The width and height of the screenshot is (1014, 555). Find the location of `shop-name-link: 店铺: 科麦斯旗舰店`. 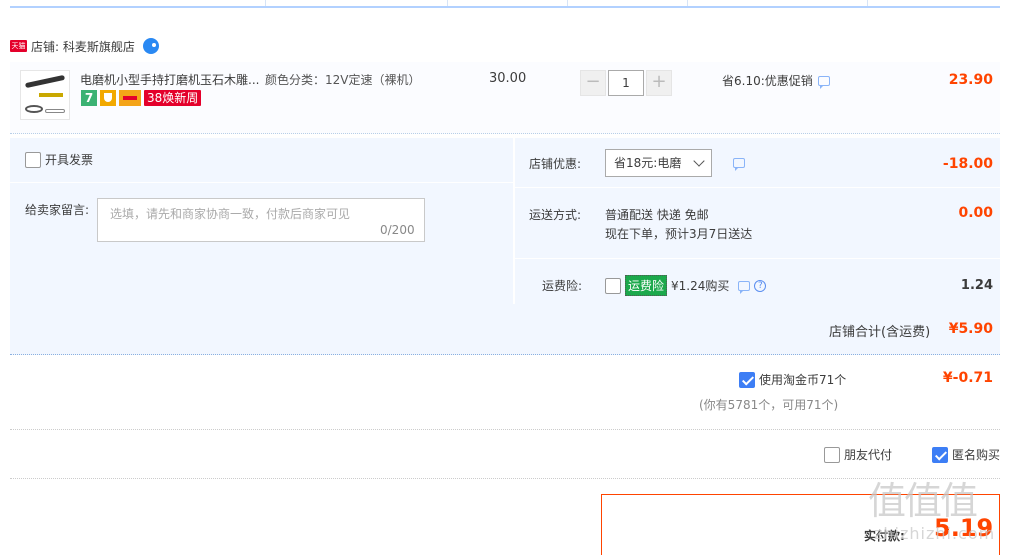

shop-name-link: 店铺: 科麦斯旗舰店 is located at coordinates (83, 46).